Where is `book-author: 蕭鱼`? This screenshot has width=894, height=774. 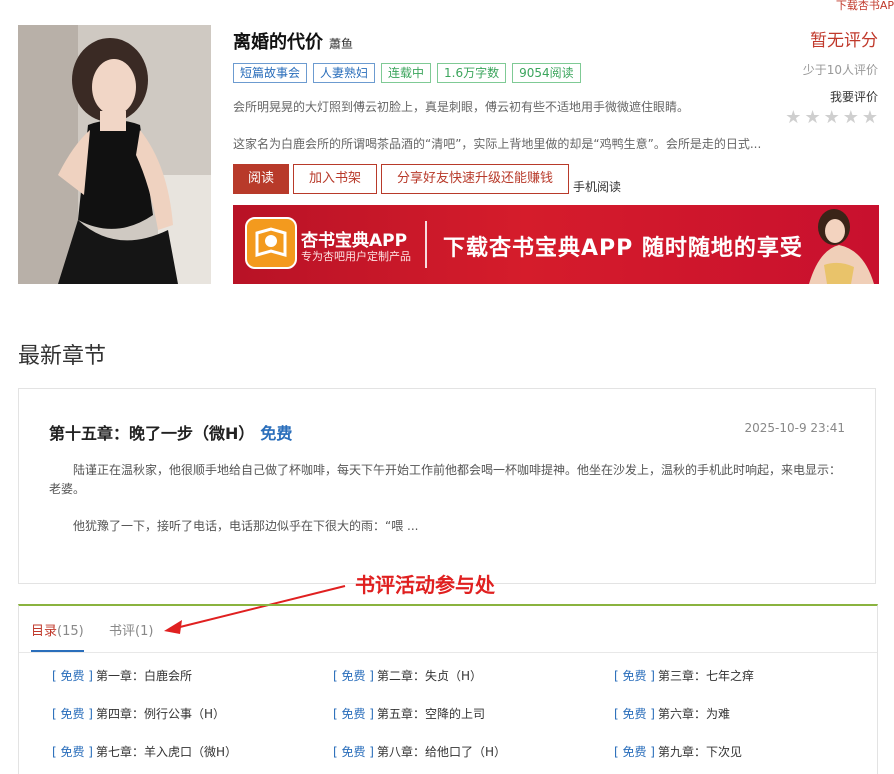
book-author: 蕭鱼 is located at coordinates (341, 43).